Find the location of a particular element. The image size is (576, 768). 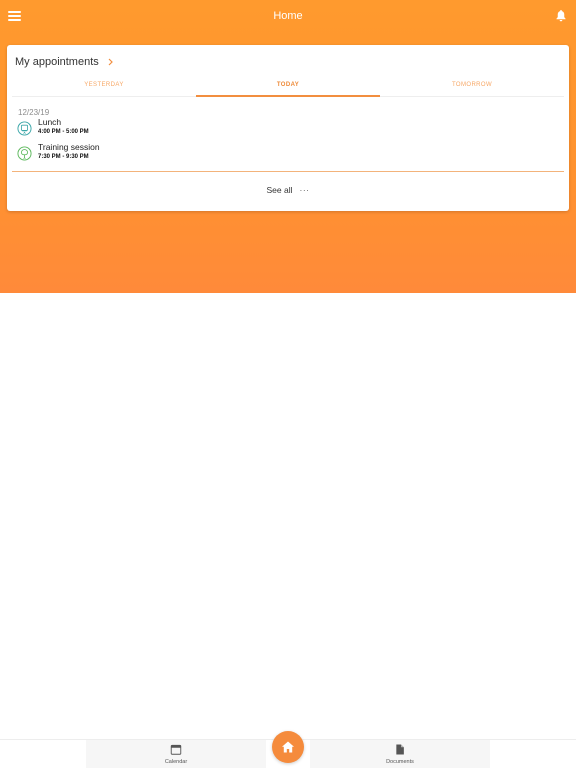

appointments-card-header: My appointments is located at coordinates (64, 62).